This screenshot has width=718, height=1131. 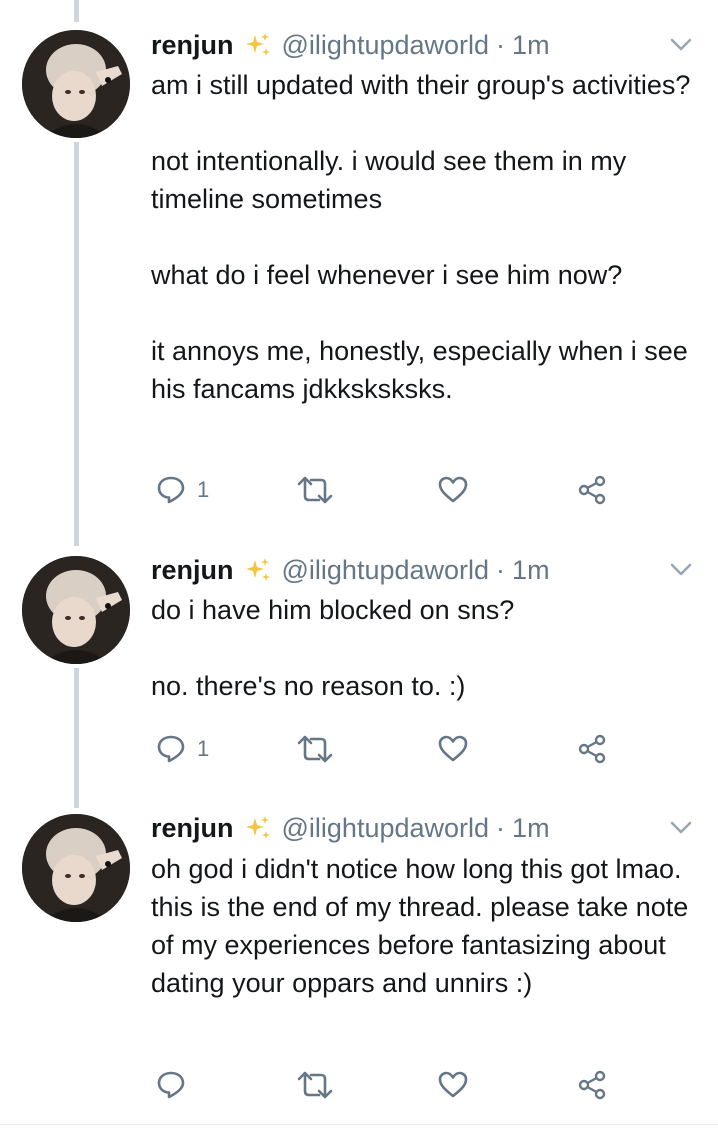 I want to click on like-button, so click(x=453, y=1085).